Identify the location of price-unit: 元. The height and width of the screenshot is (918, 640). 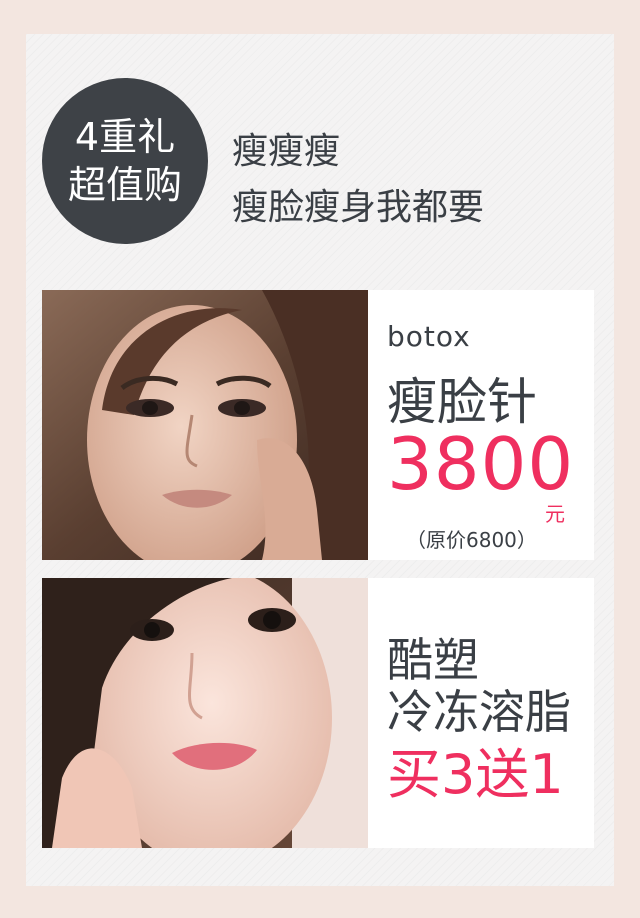
(555, 514).